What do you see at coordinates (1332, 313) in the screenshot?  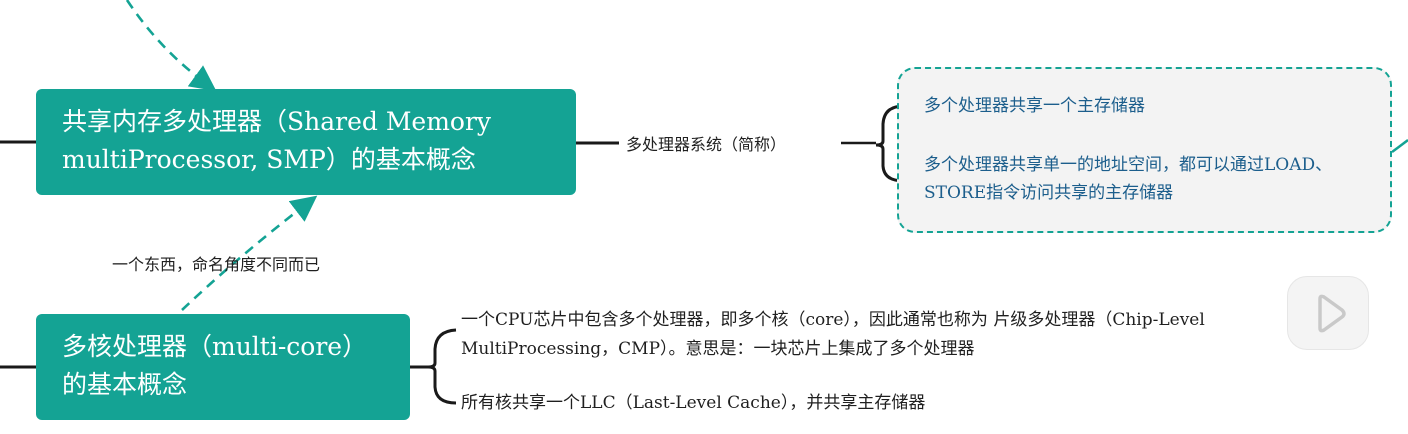 I see `play-icon` at bounding box center [1332, 313].